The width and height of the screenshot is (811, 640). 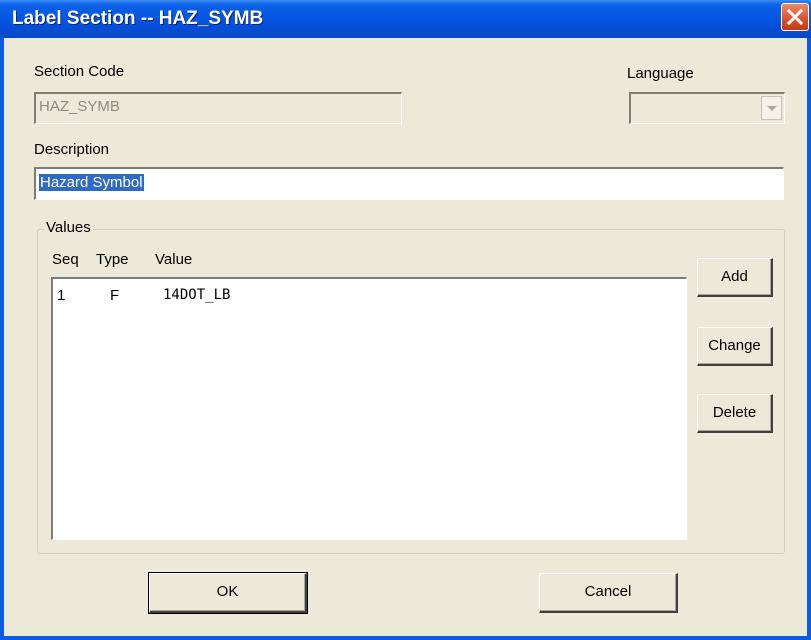 I want to click on close-icon, so click(x=795, y=17).